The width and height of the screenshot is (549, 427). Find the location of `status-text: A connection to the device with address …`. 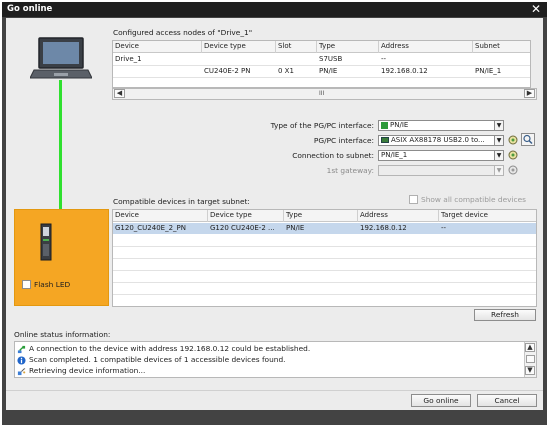

status-text: A connection to the device with address … is located at coordinates (170, 348).